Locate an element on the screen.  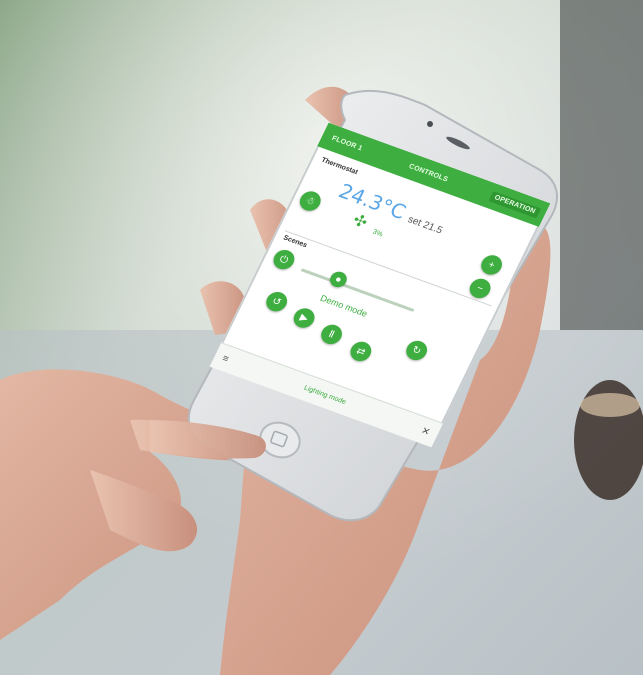
scene-button-2: ▶ is located at coordinates (304, 318).